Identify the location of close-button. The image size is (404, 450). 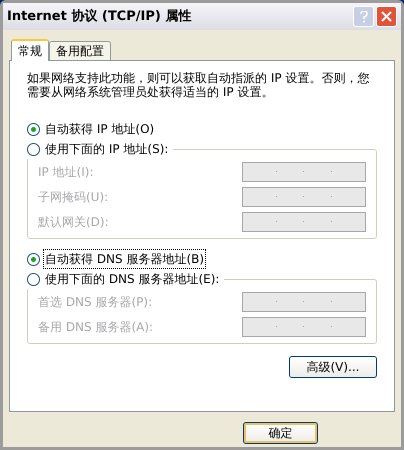
(386, 16).